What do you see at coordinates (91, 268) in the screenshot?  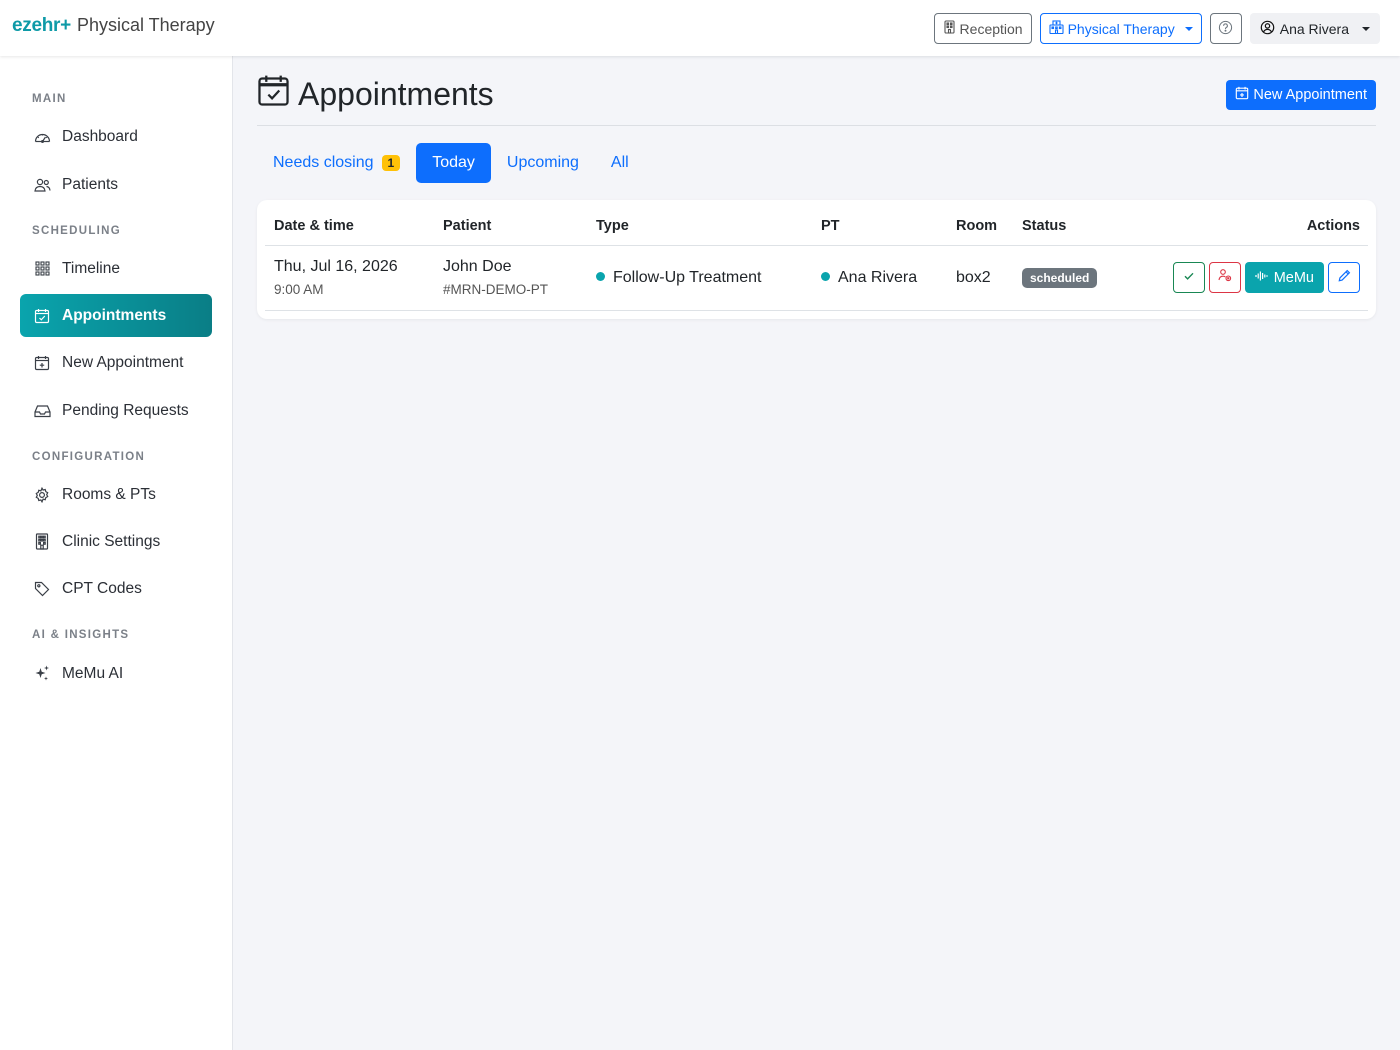 I see `sidebar-item-label: Timeline` at bounding box center [91, 268].